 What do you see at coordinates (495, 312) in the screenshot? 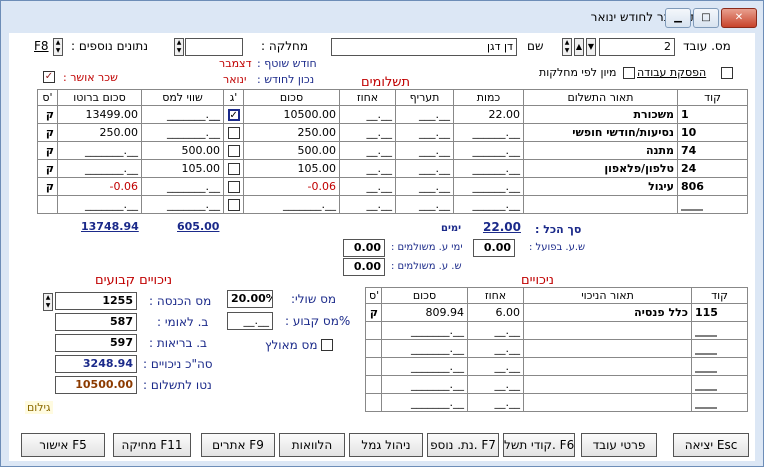
I see `deduction-cell-pct: 6.00` at bounding box center [495, 312].